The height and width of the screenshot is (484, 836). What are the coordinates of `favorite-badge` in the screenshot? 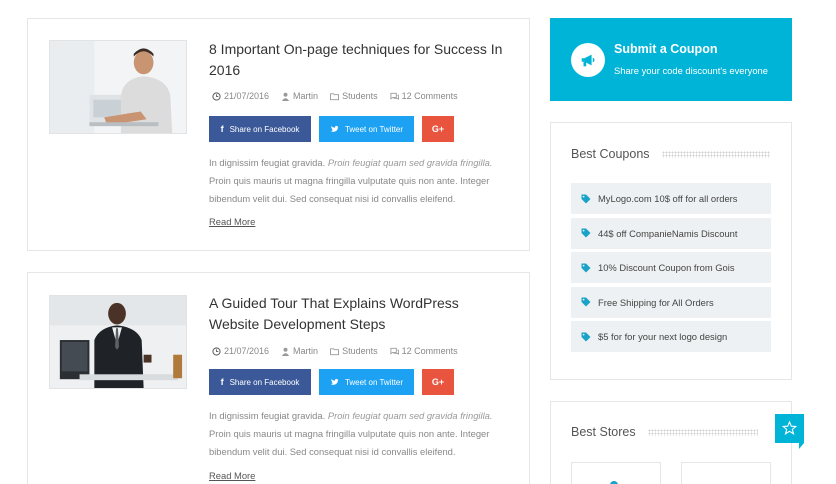 It's located at (789, 432).